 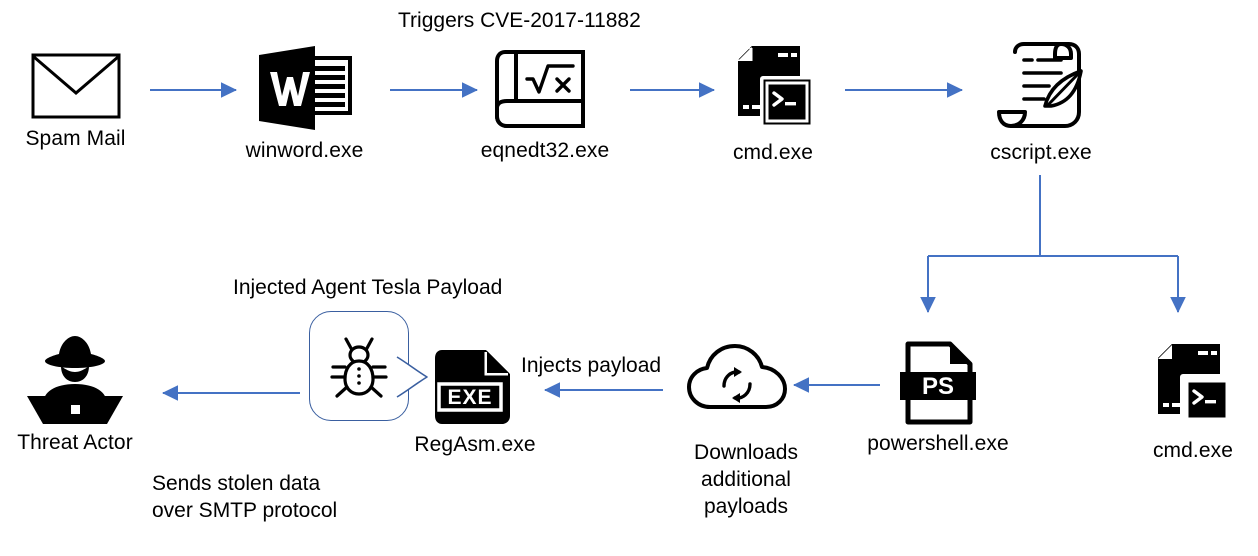 I want to click on envelope-icon, so click(x=76, y=86).